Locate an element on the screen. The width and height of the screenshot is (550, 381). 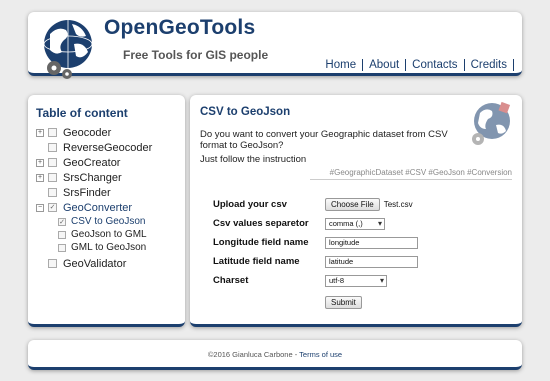
latitude-row: Latitude field name latitude is located at coordinates (362, 261).